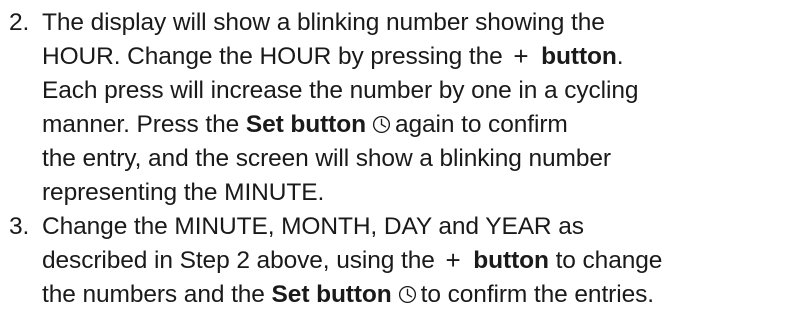 This screenshot has width=792, height=317. I want to click on step-text: manner. Press the, so click(144, 124).